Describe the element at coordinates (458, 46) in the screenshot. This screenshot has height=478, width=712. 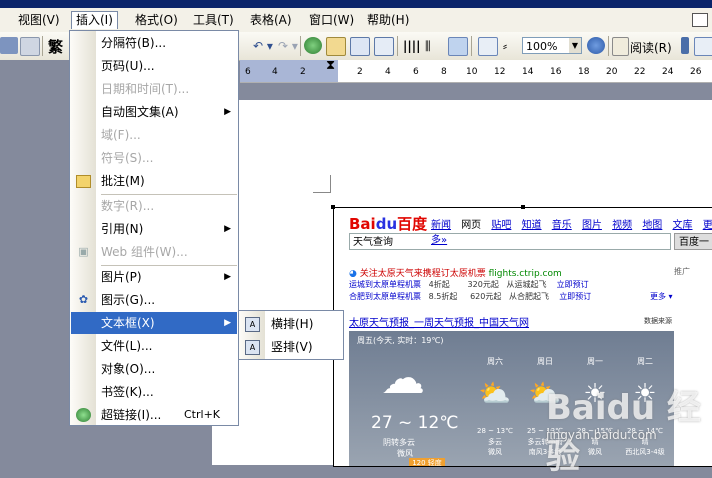
I see `document-map-icon` at that location.